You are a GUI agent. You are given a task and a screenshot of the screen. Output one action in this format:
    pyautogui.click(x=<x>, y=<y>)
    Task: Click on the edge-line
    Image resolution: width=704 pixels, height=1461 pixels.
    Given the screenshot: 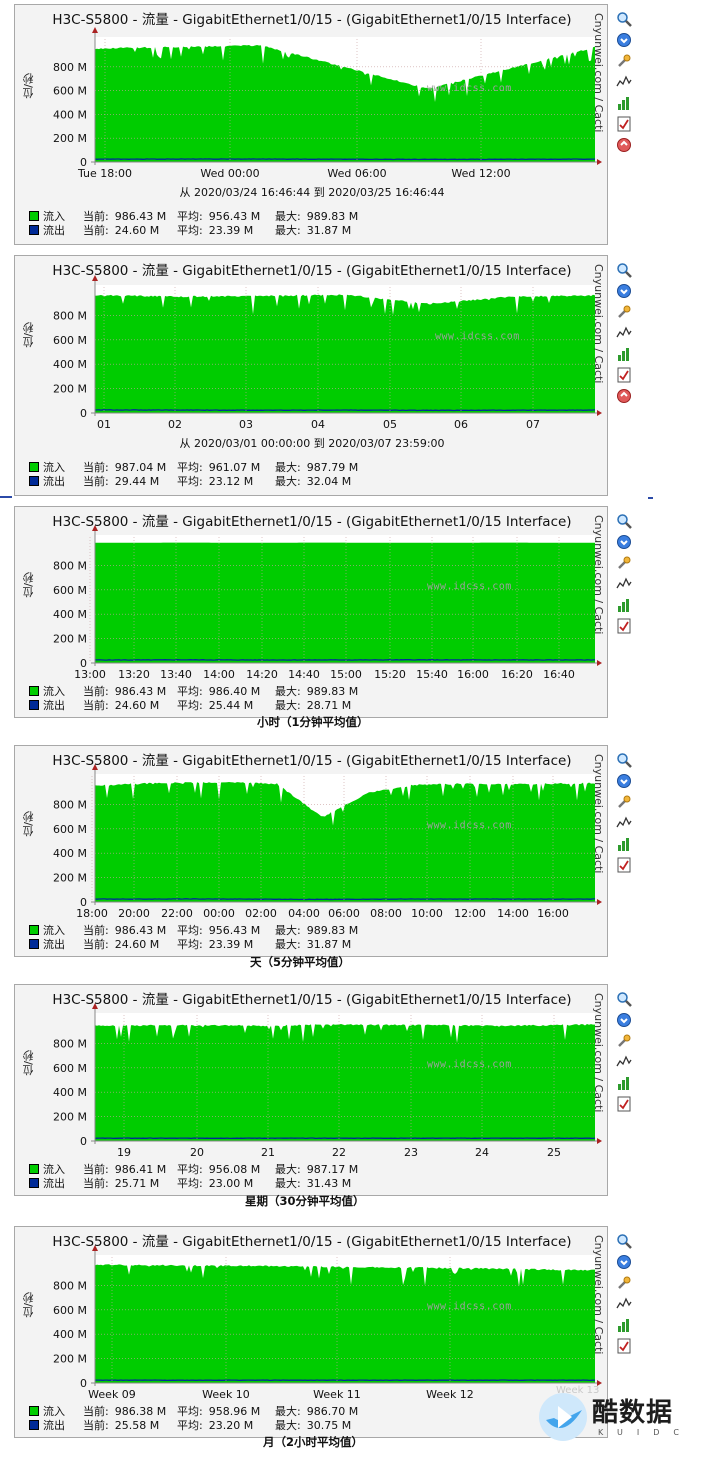 What is the action you would take?
    pyautogui.click(x=6, y=497)
    